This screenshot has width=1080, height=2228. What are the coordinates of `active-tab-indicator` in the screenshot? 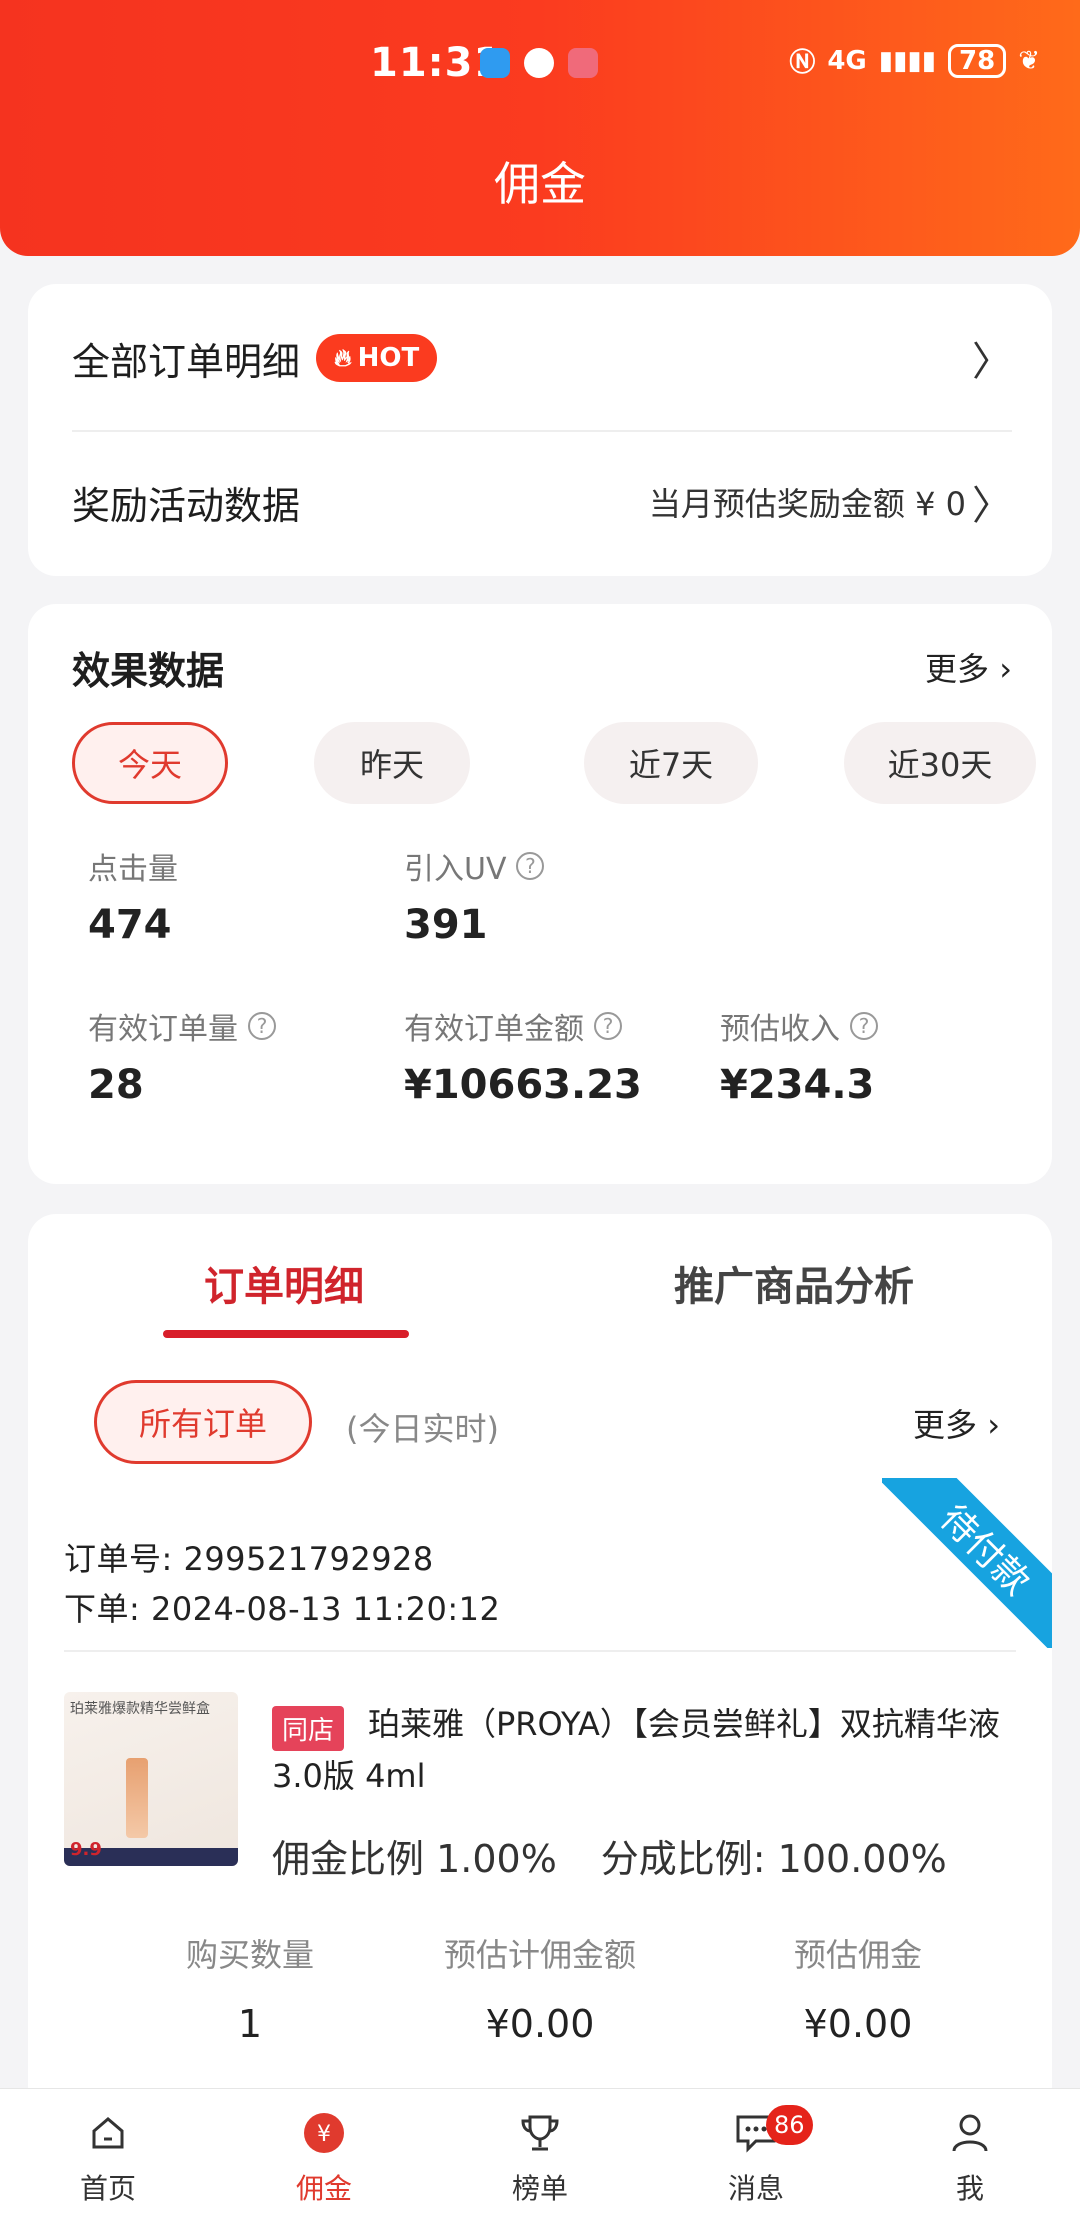 It's located at (286, 1334).